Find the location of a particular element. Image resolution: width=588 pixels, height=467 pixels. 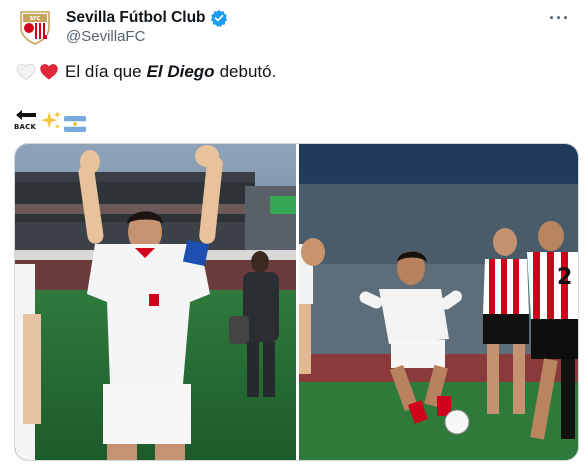

tweet-text: El día que El Diego debutó. is located at coordinates (146, 72).